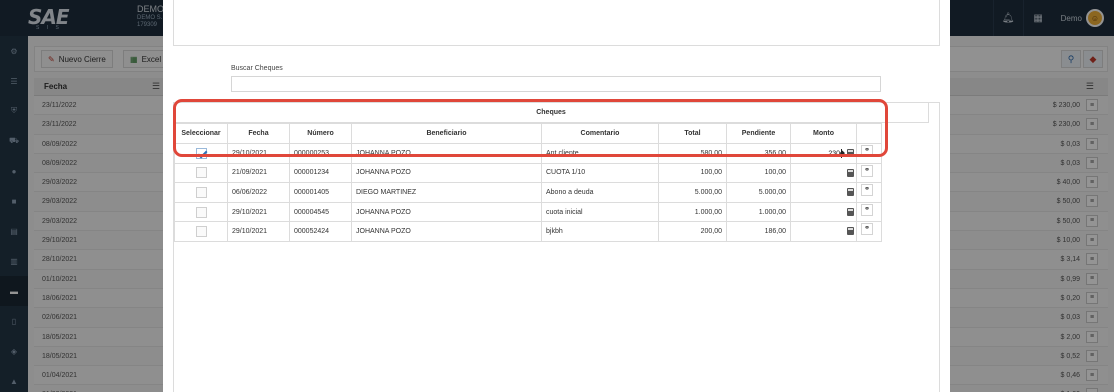 This screenshot has width=1114, height=392. Describe the element at coordinates (758, 173) in the screenshot. I see `pendiente-cell: 100,00` at that location.